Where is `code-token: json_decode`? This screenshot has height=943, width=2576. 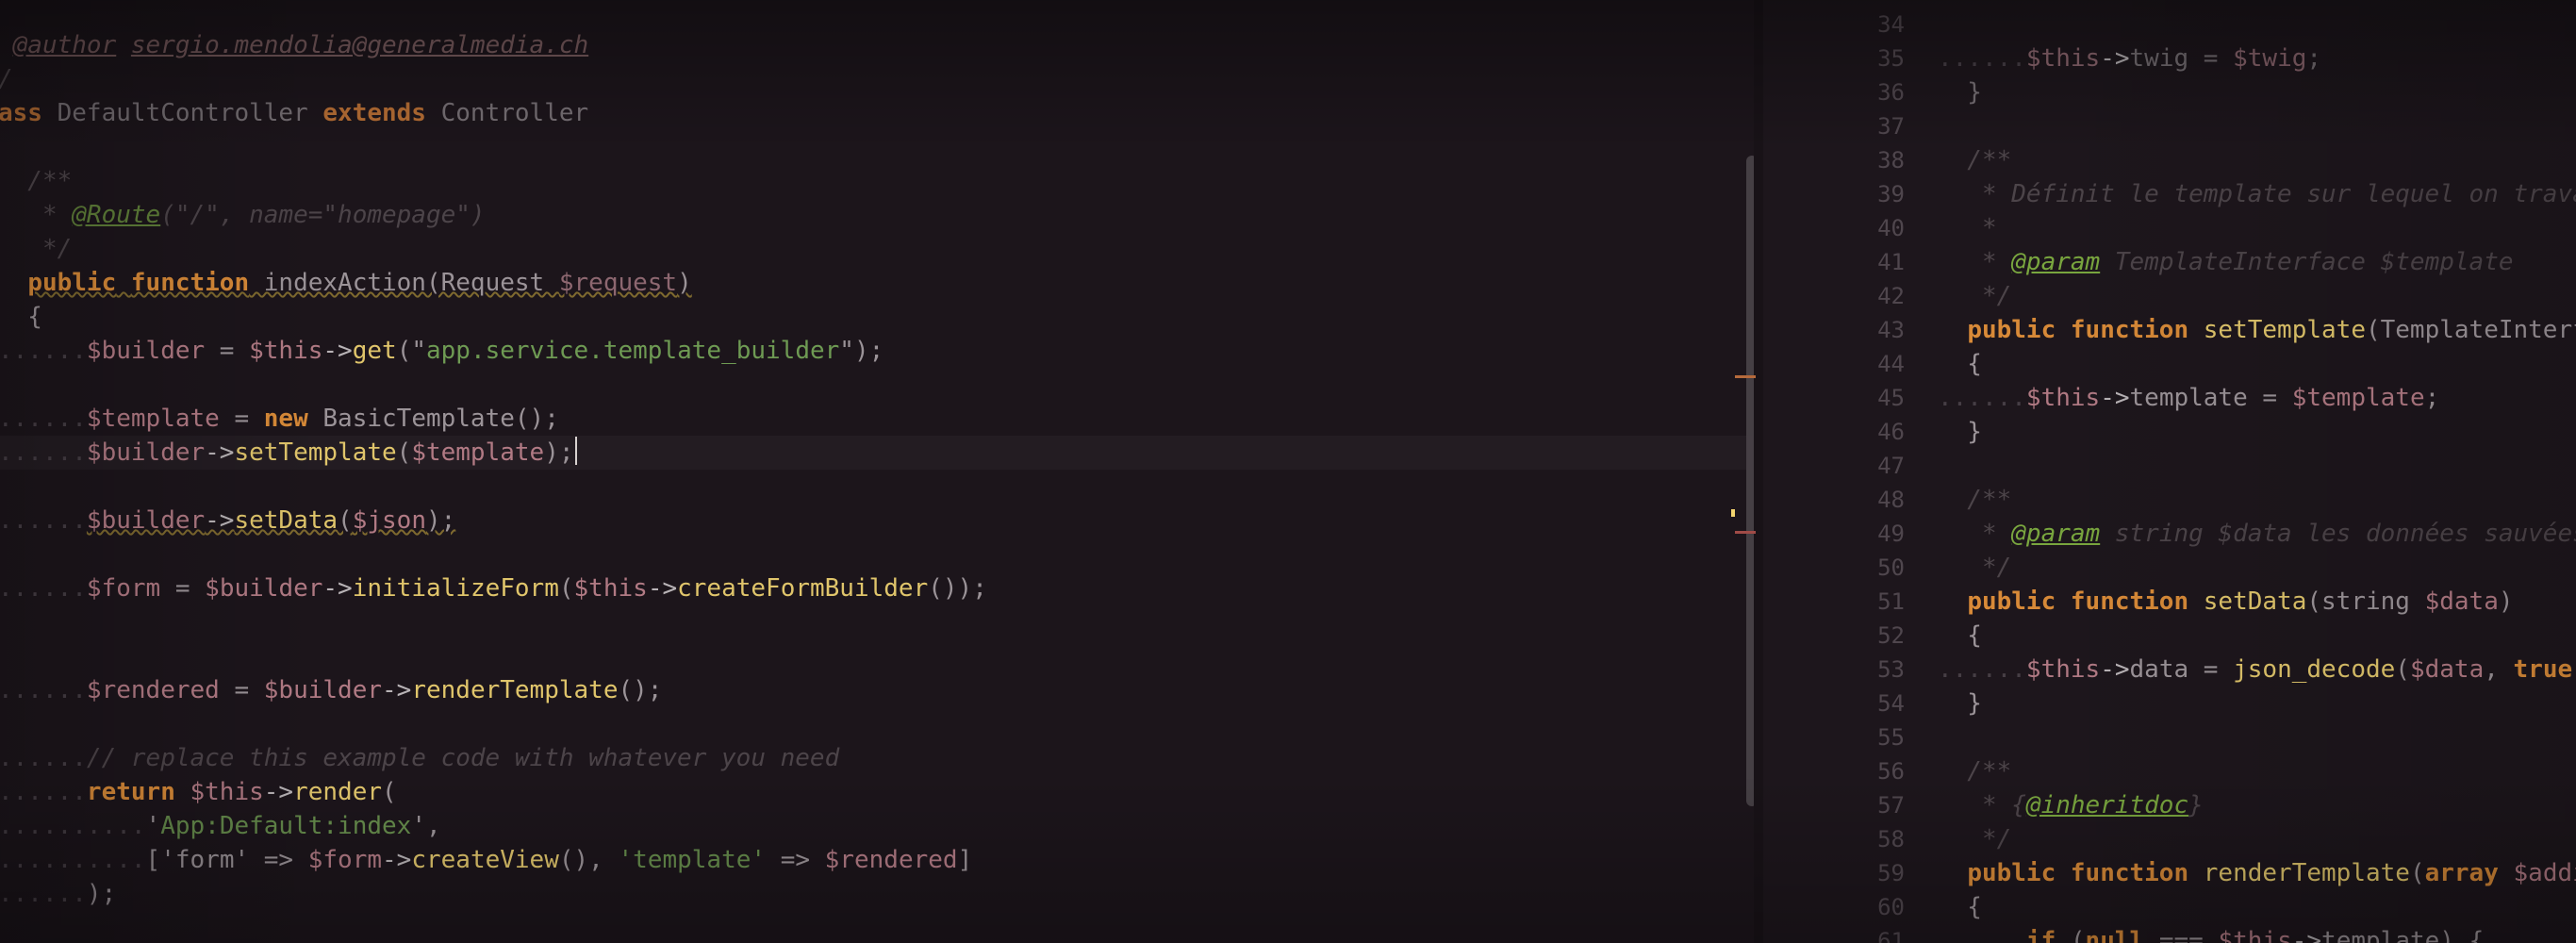
code-token: json_decode is located at coordinates (2314, 669).